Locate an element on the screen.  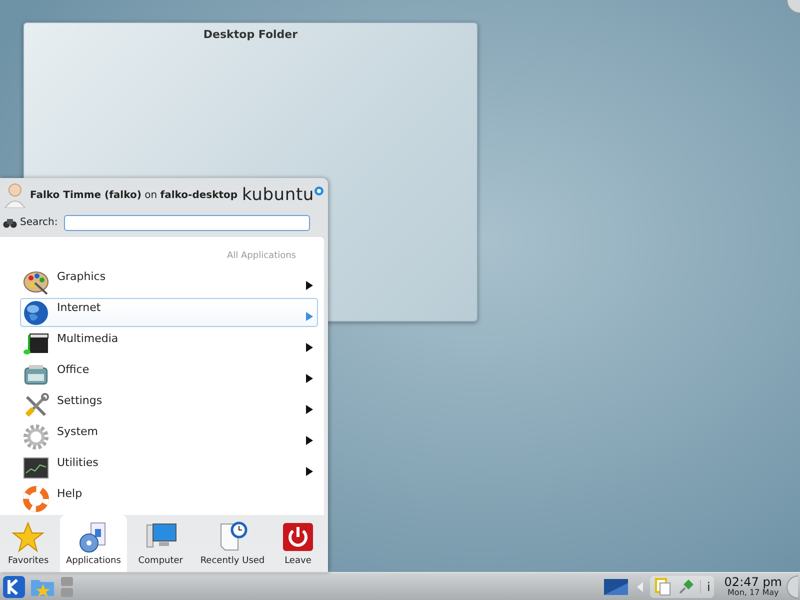
menu-item: Office is located at coordinates (169, 374).